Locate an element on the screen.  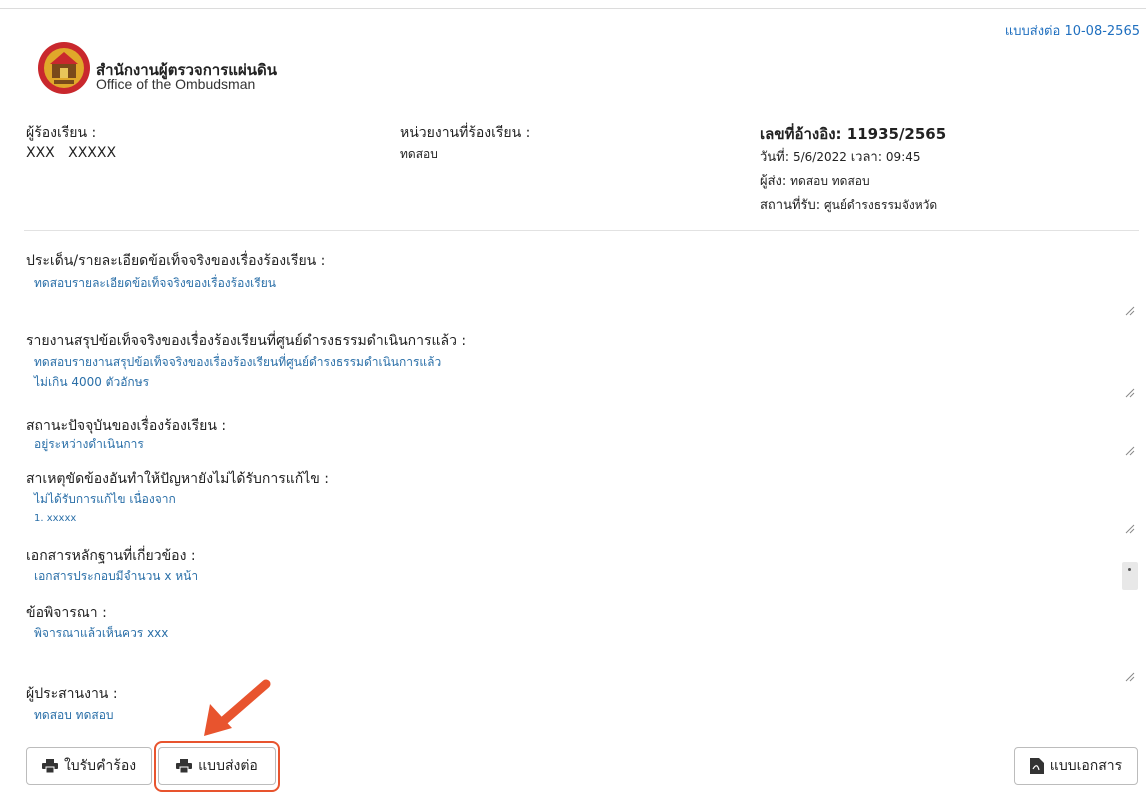
section-divider is located at coordinates (581, 230).